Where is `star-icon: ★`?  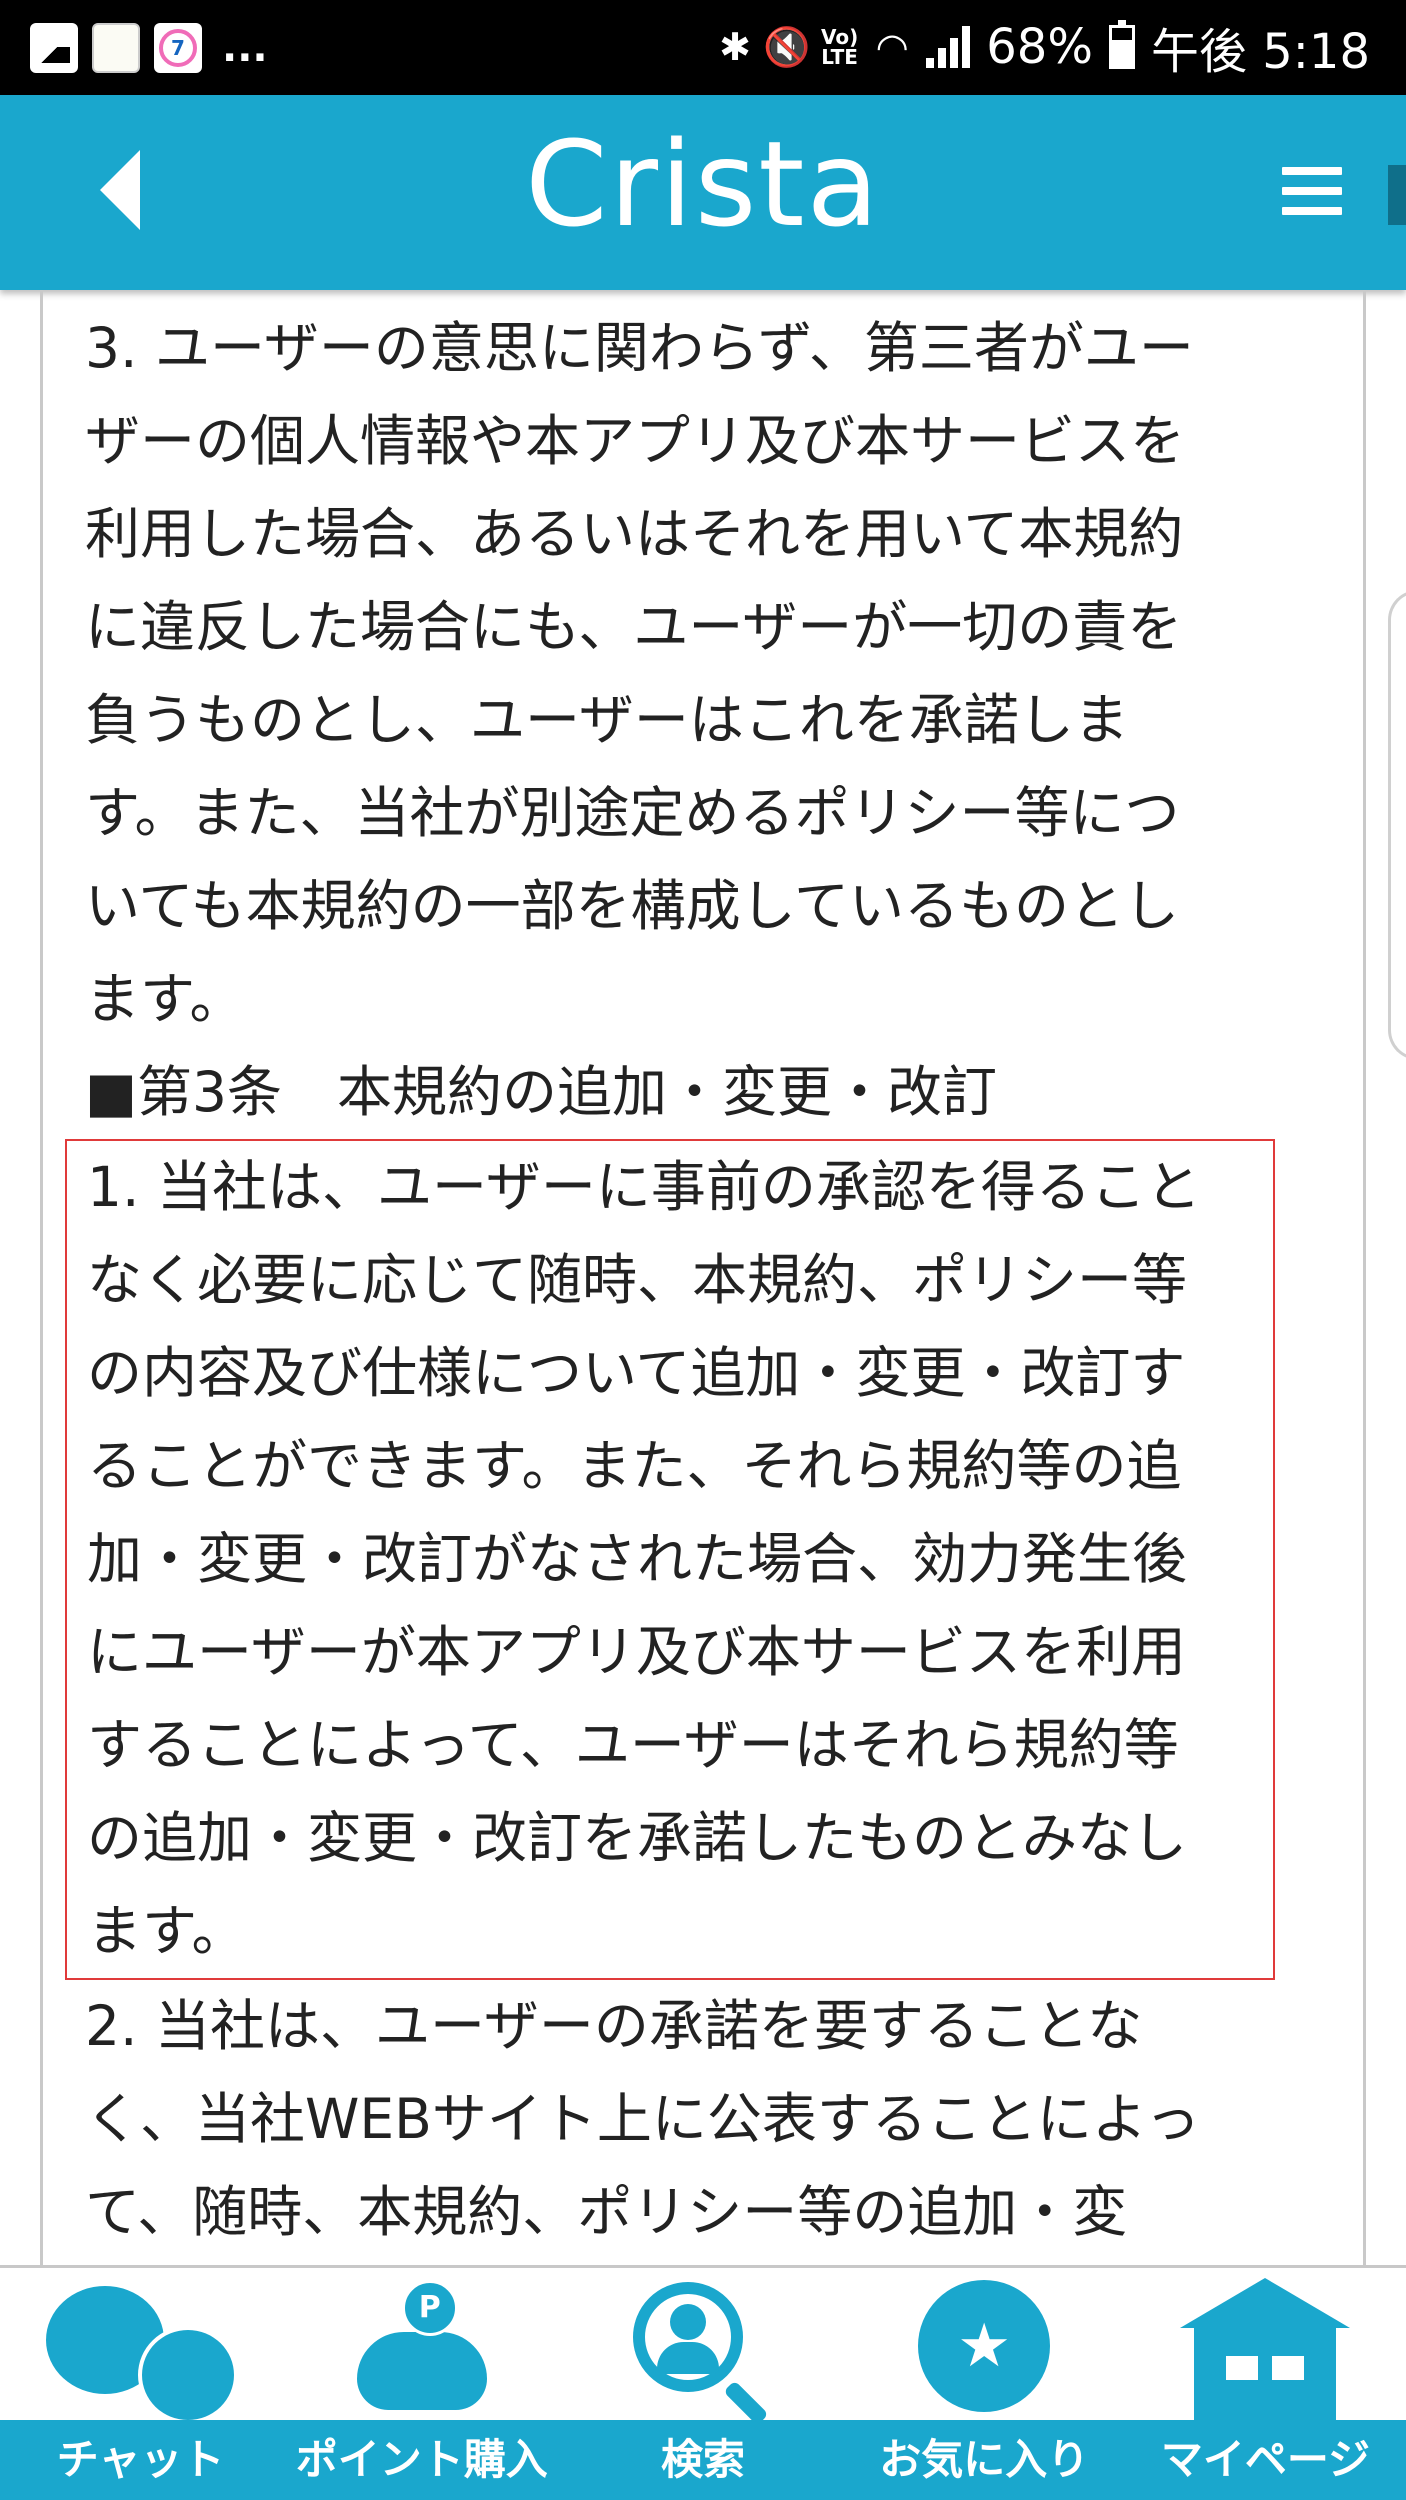
star-icon: ★ is located at coordinates (984, 2346).